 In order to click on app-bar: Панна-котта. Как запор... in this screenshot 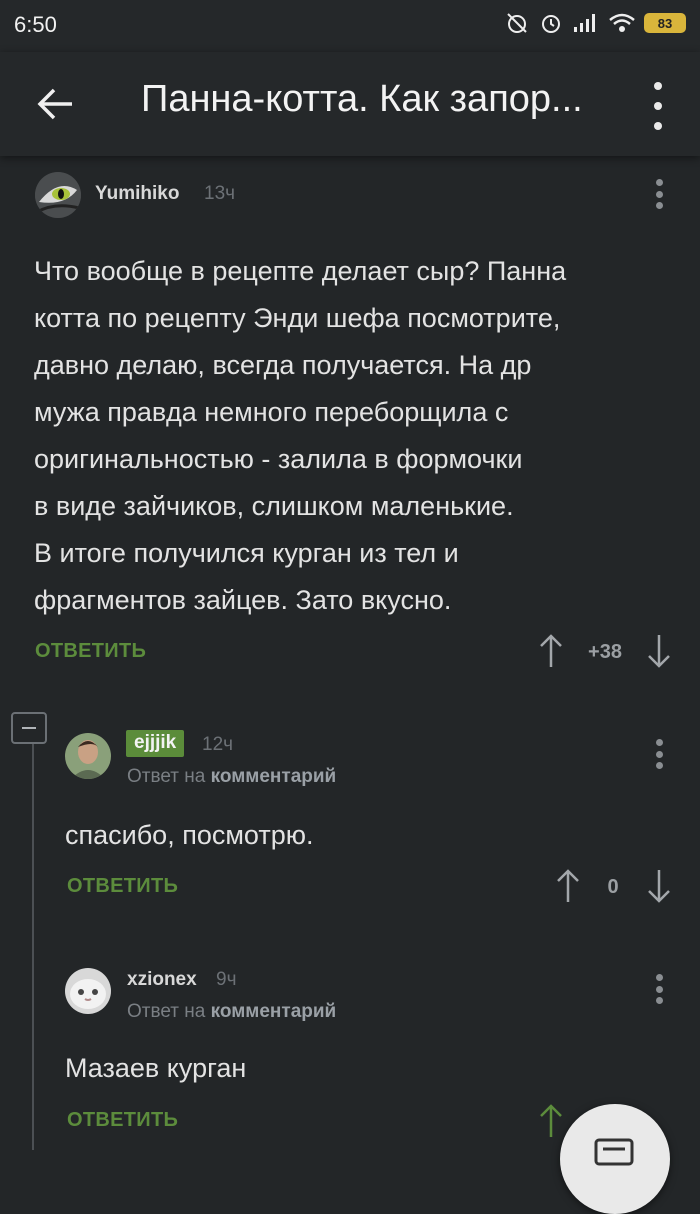, I will do `click(350, 104)`.